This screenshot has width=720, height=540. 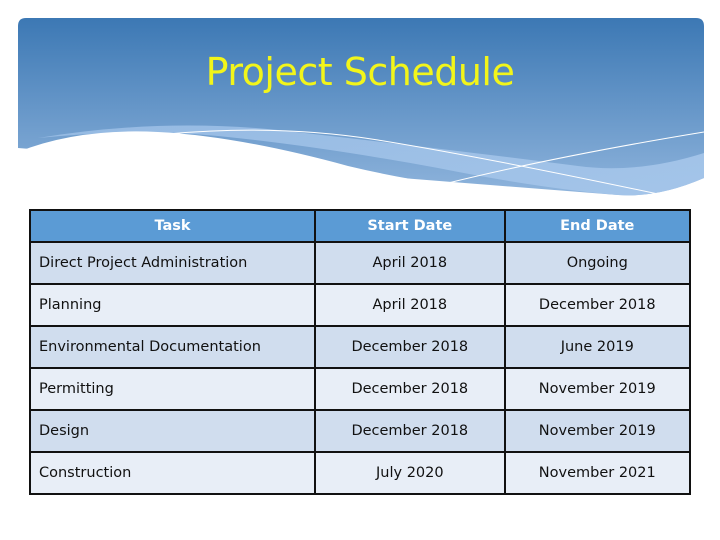 I want to click on table-header-row: Task Start Date End Date, so click(x=360, y=226).